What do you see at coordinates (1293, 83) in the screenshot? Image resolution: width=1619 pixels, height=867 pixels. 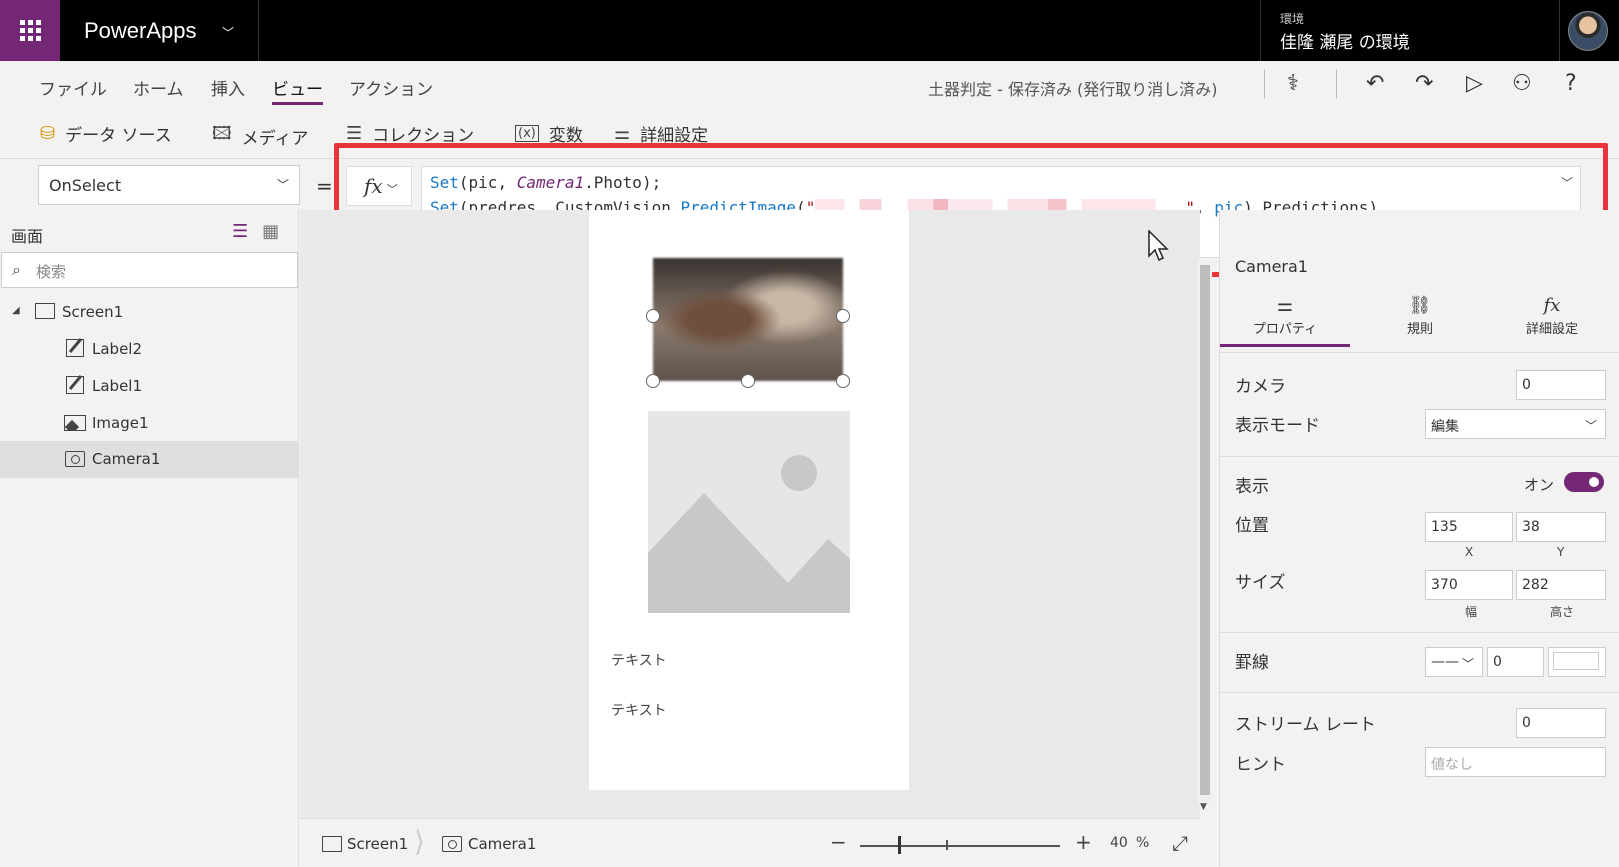 I see `app-checker-icon: ⚕` at bounding box center [1293, 83].